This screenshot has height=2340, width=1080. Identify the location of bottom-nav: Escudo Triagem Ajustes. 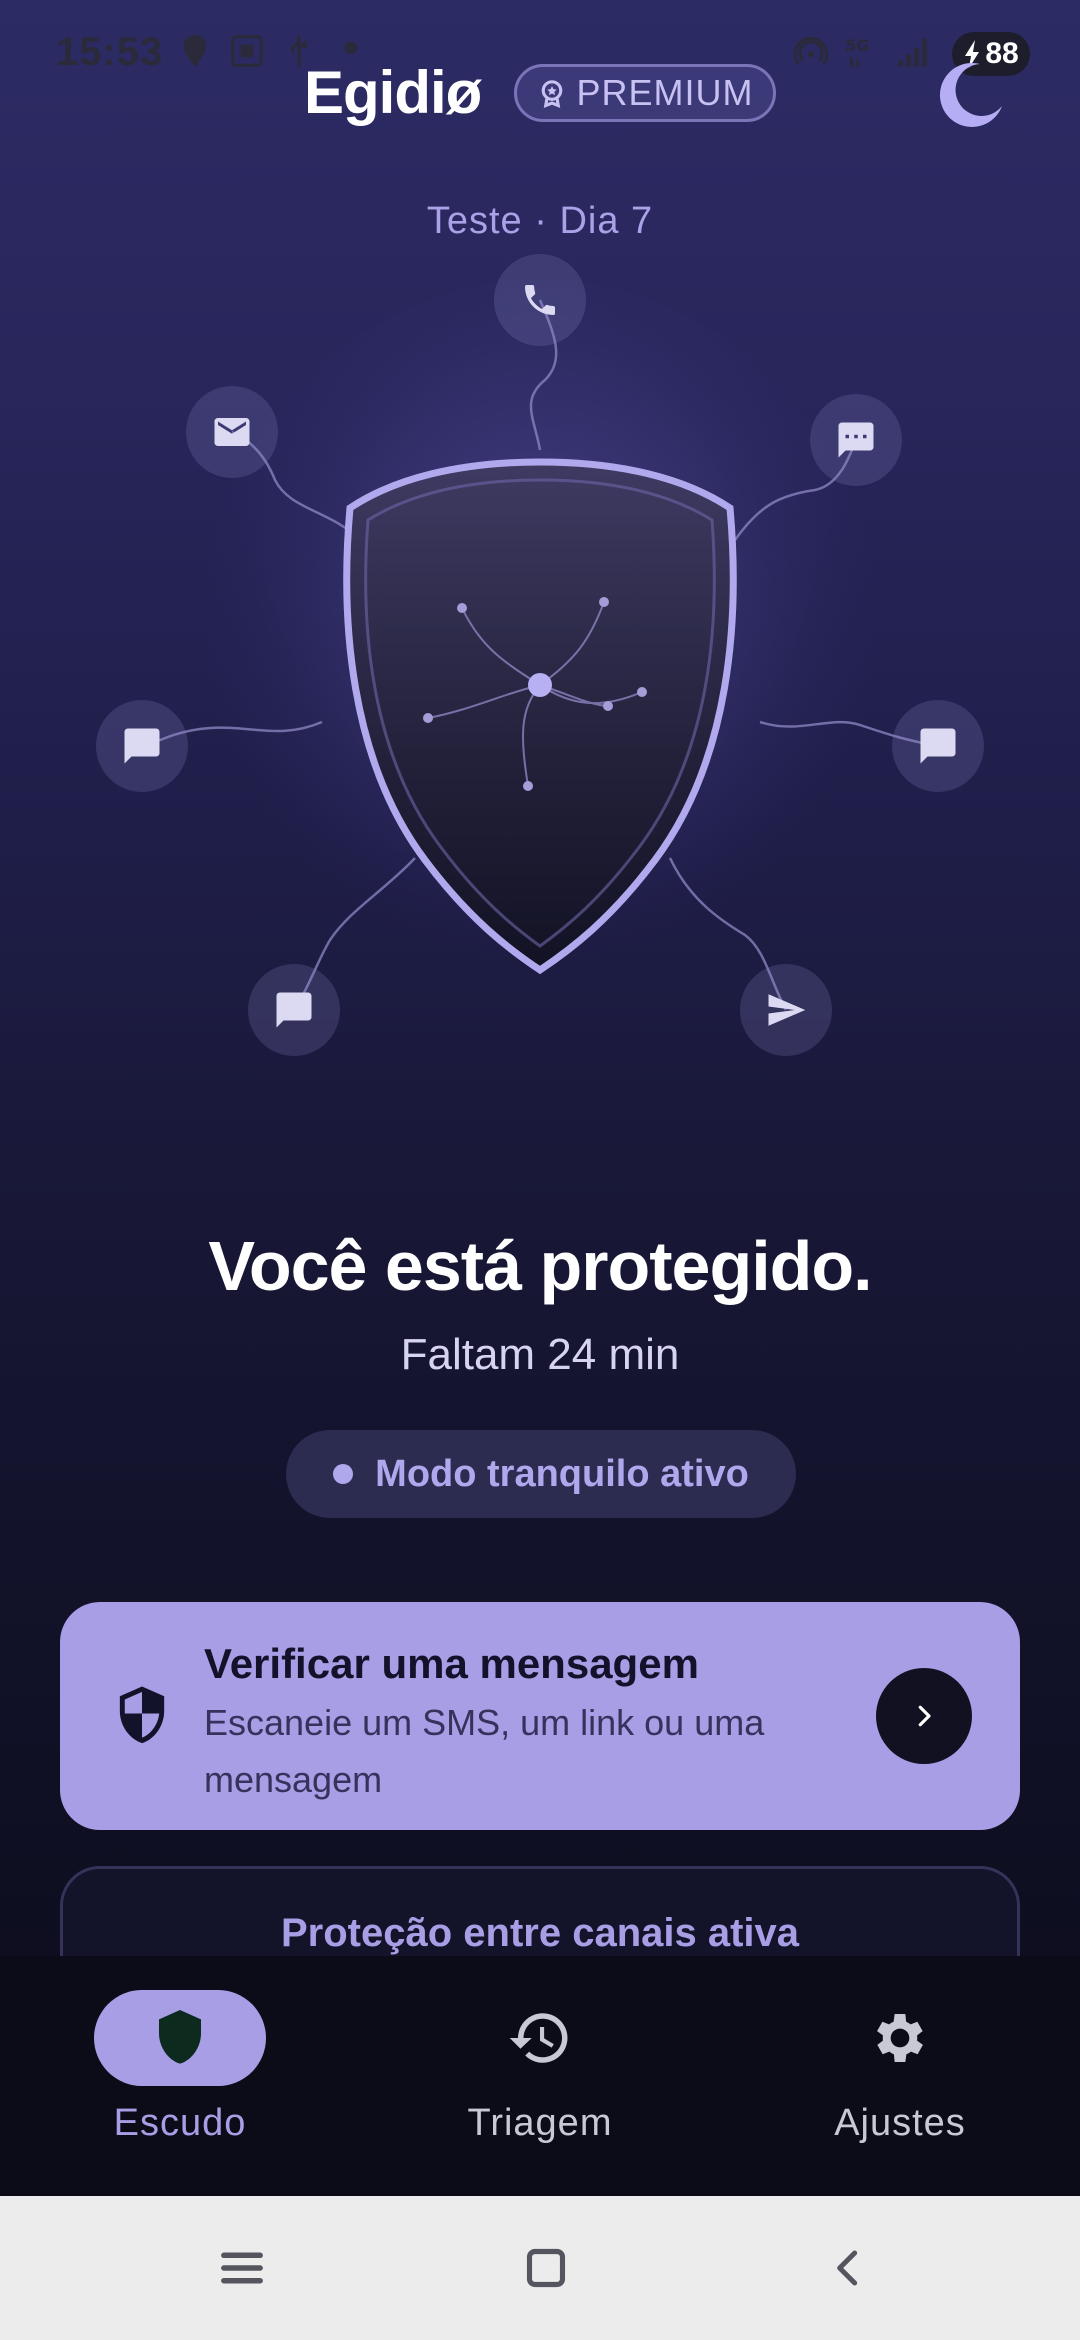
(540, 2076).